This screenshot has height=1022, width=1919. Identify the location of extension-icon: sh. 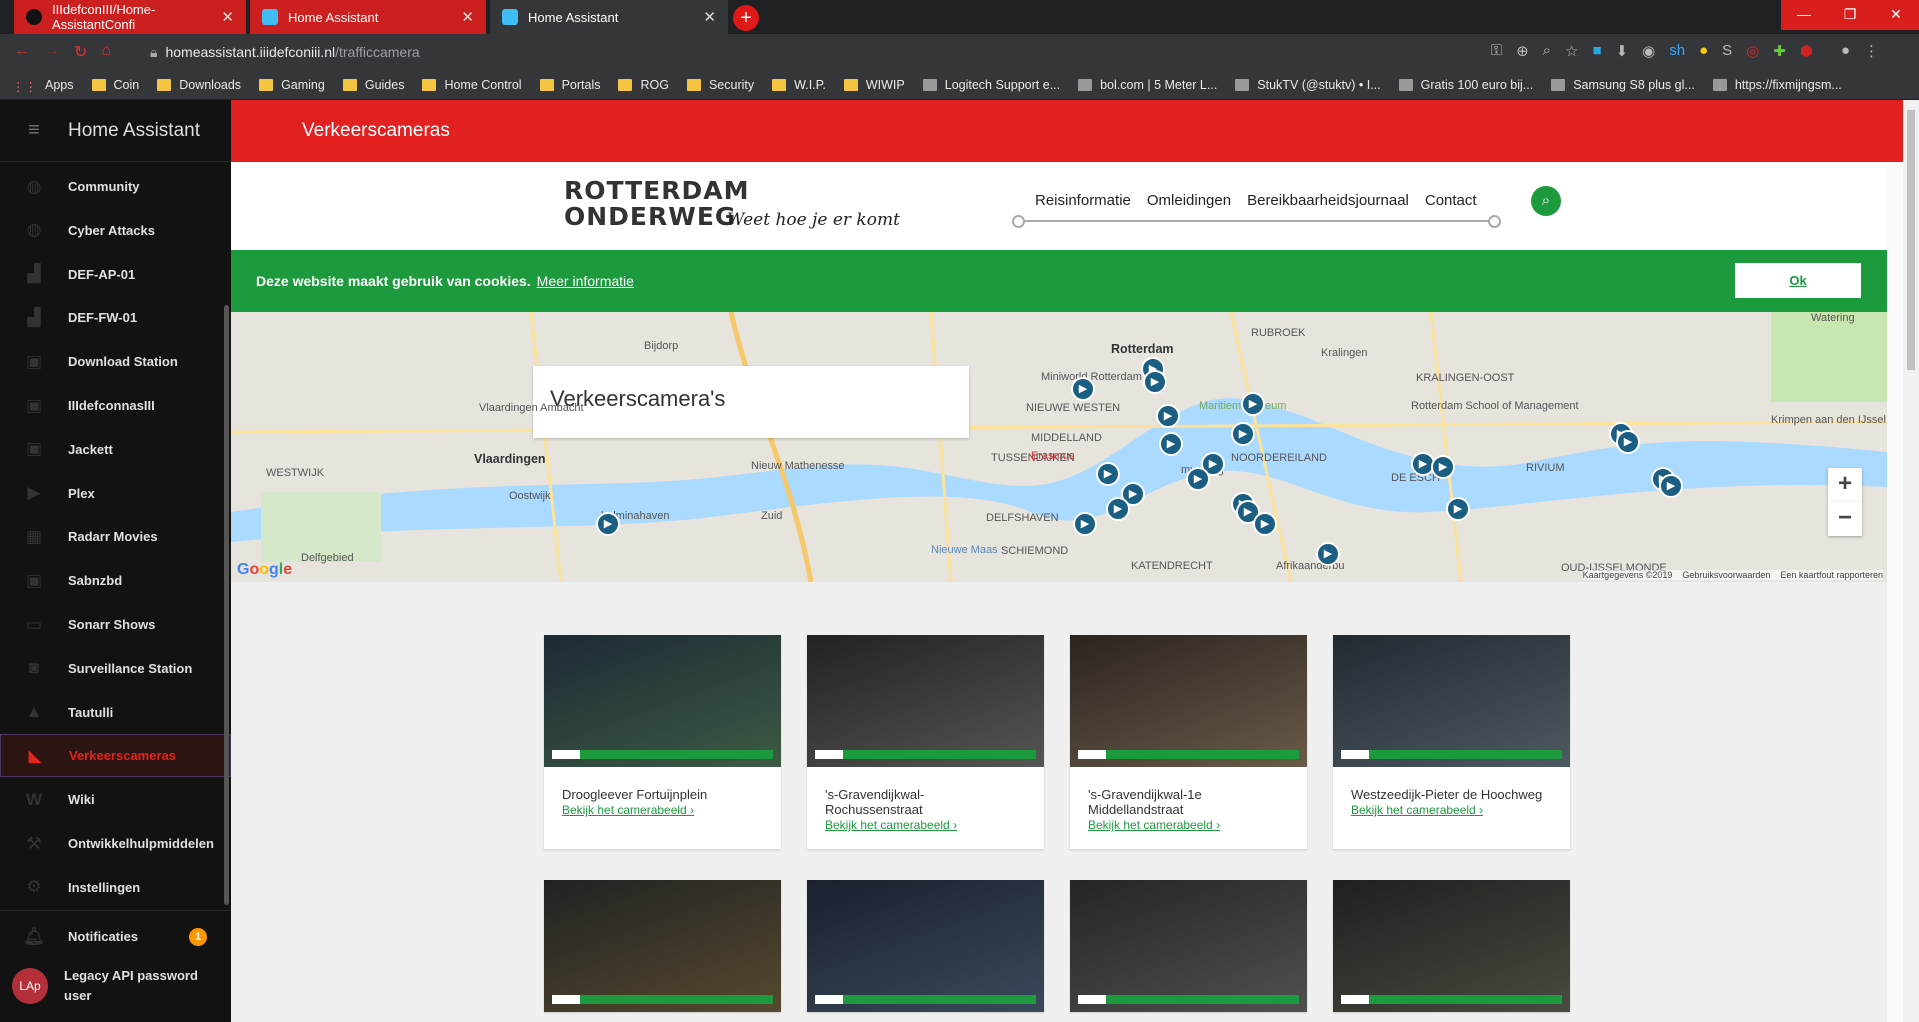
(1677, 51).